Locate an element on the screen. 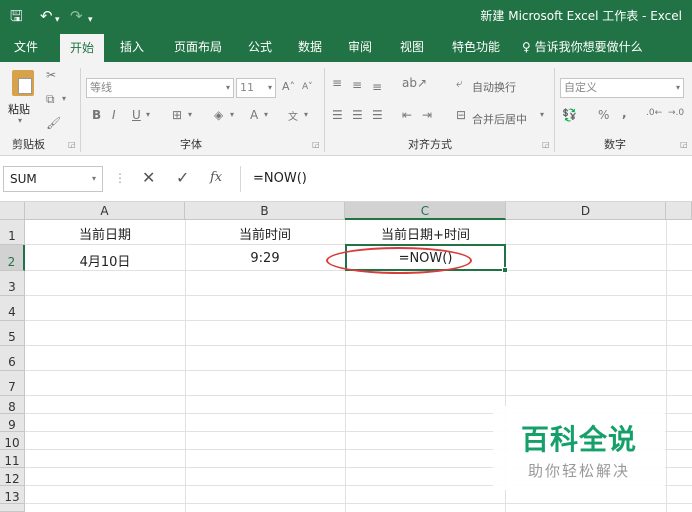 This screenshot has height=512, width=692. column-header-e is located at coordinates (679, 211).